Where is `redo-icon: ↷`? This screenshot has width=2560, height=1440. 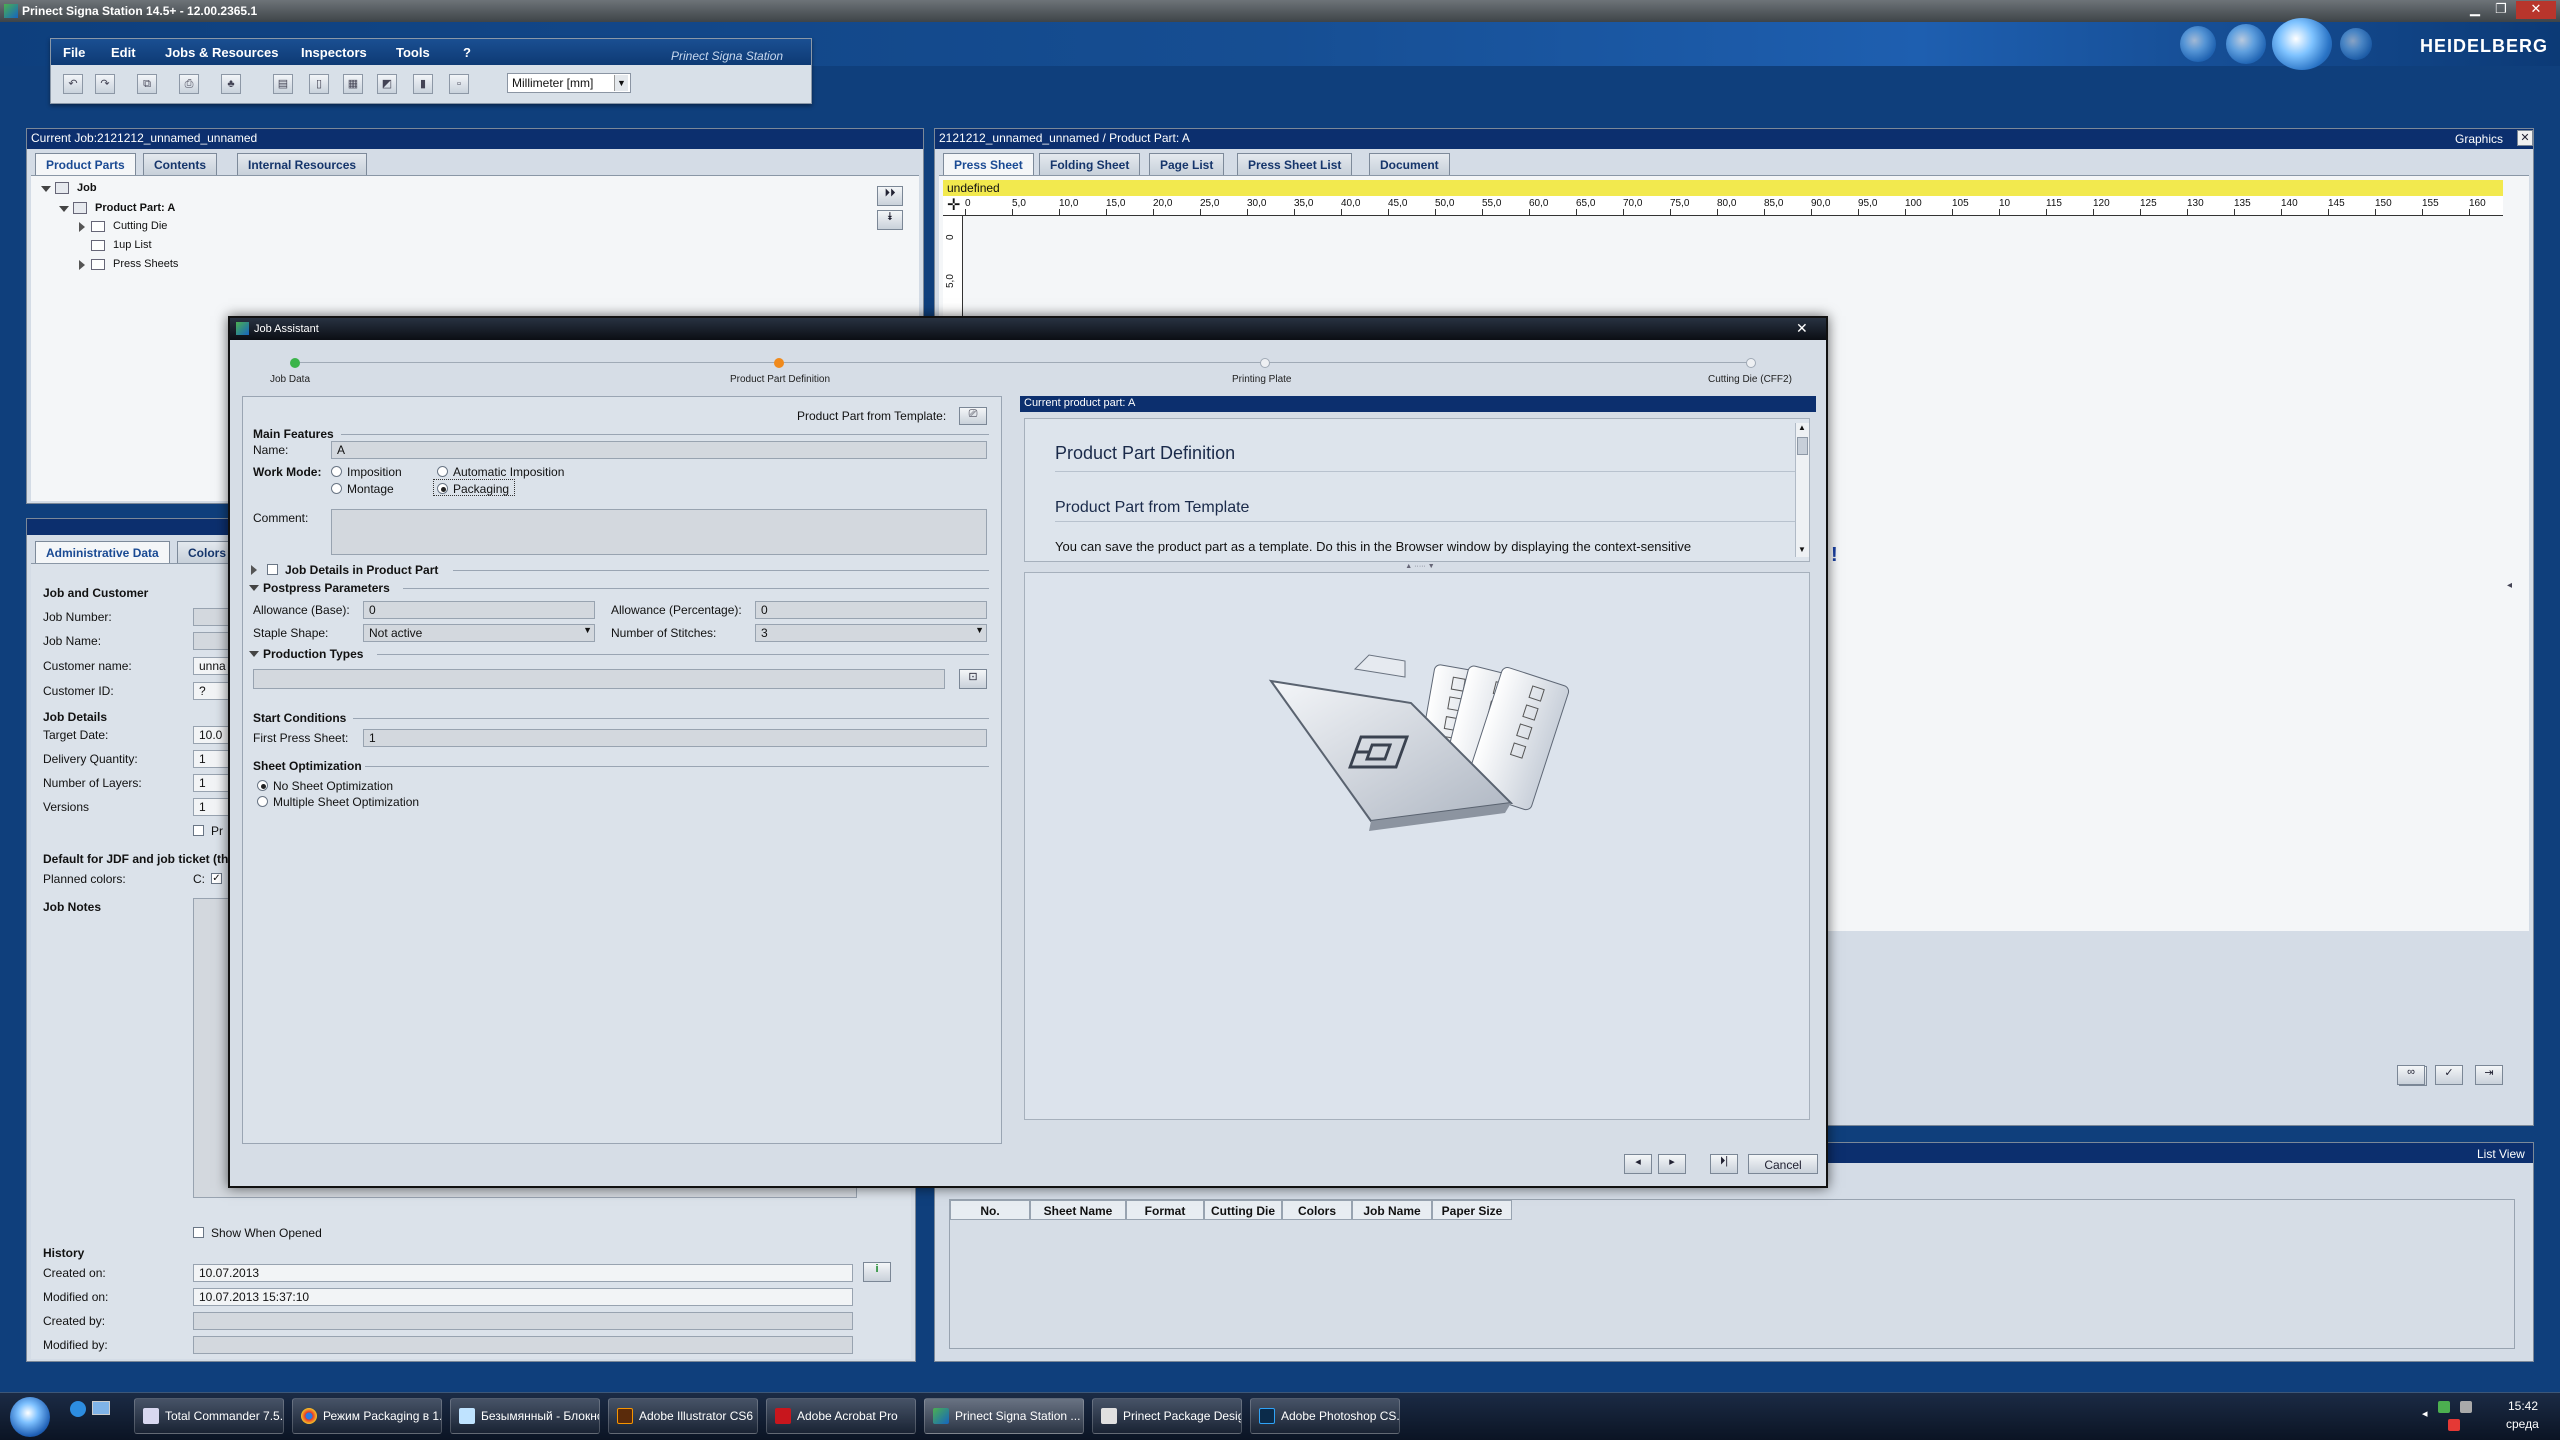
redo-icon: ↷ is located at coordinates (105, 84).